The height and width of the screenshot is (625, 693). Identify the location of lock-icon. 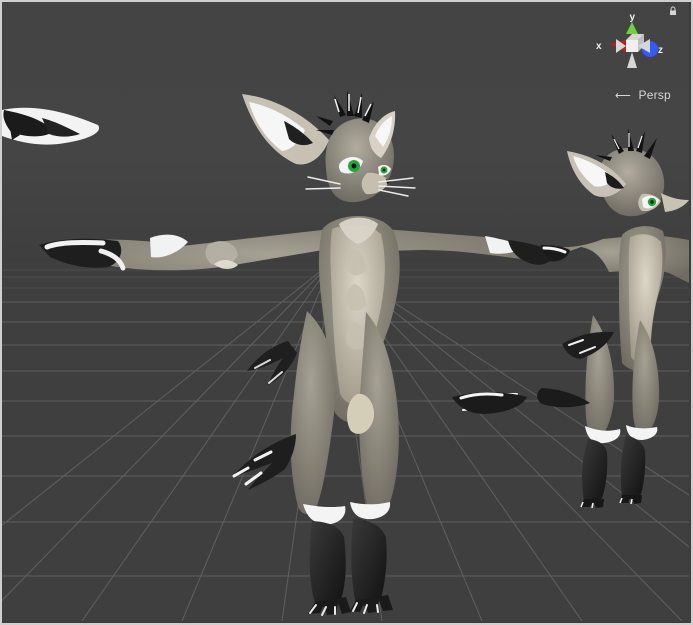
(673, 11).